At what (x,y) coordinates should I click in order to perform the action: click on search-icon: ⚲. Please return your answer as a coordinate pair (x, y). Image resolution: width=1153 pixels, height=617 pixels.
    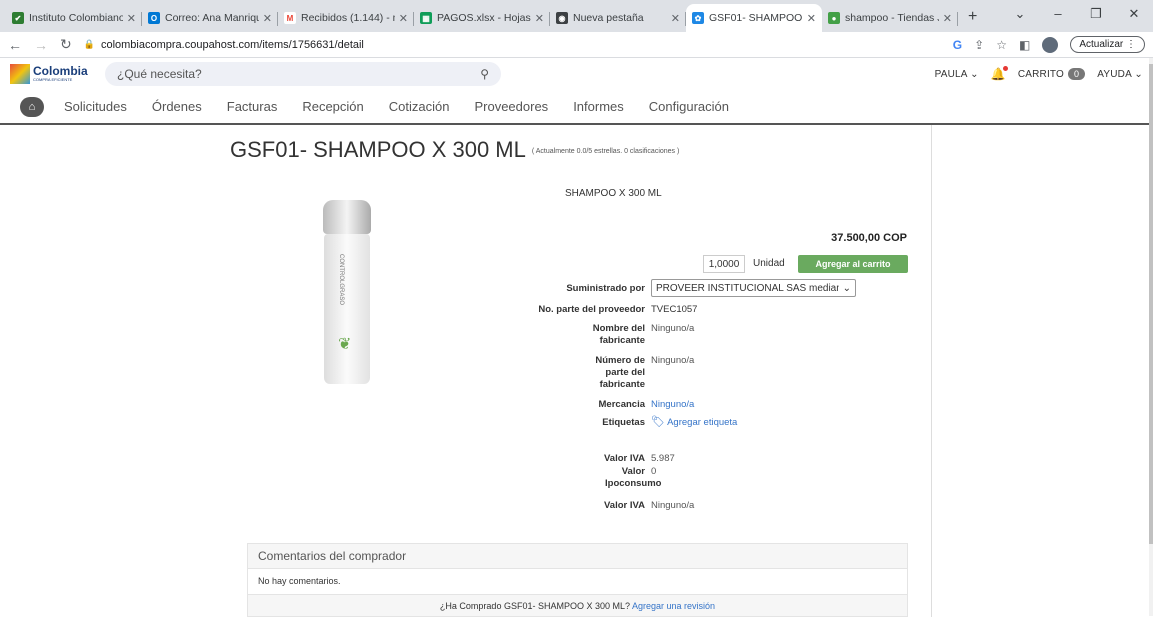
    Looking at the image, I should click on (484, 74).